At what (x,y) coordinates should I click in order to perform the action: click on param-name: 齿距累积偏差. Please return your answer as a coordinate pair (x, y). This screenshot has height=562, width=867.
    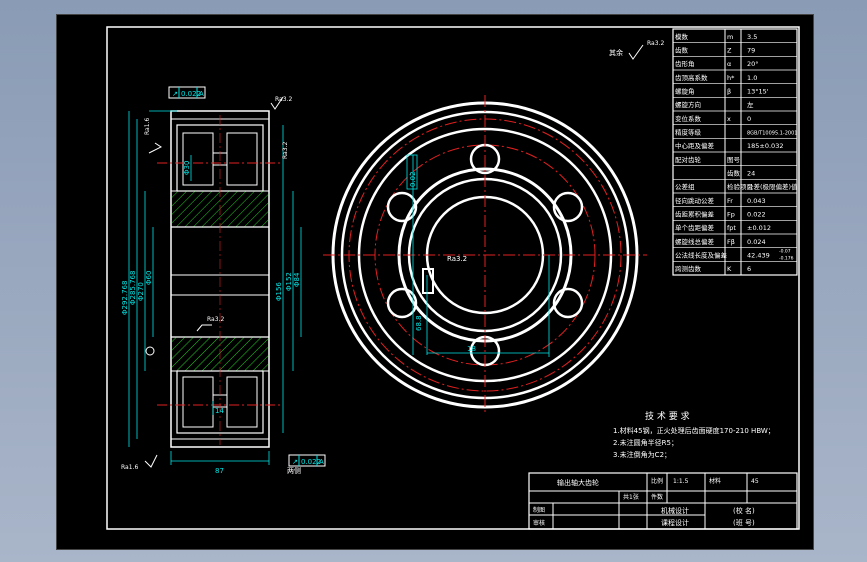
    Looking at the image, I should click on (695, 214).